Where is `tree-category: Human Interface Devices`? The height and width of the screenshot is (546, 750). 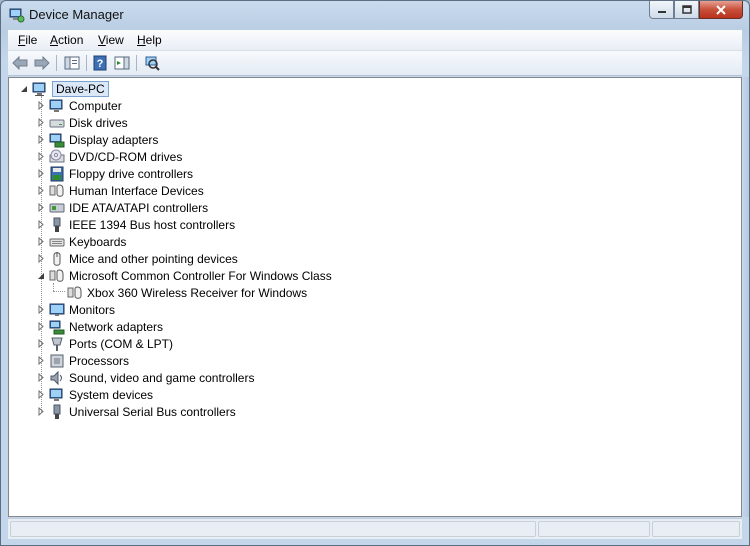
tree-category: Human Interface Devices is located at coordinates (120, 190).